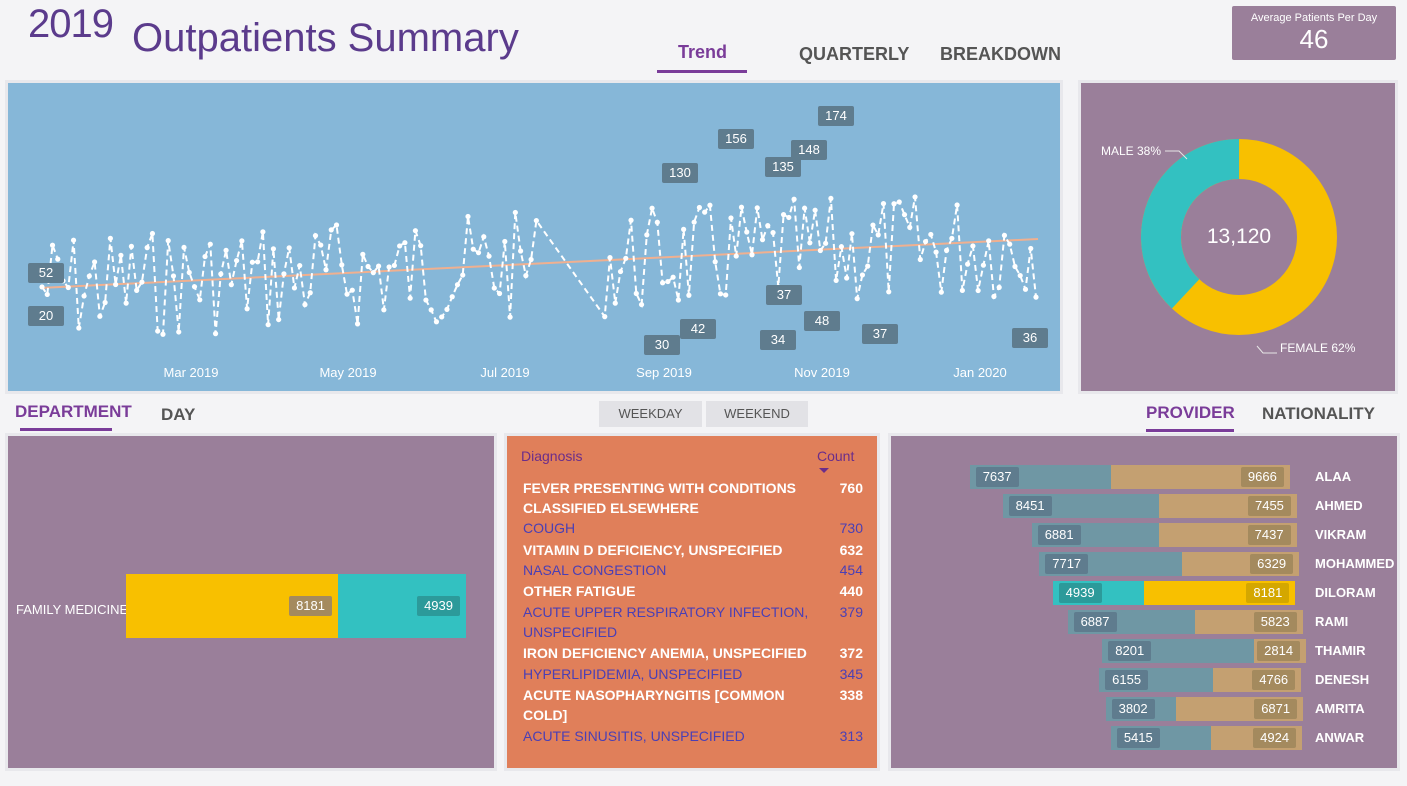  Describe the element at coordinates (702, 52) in the screenshot. I see `tab-trend: Trend` at that location.